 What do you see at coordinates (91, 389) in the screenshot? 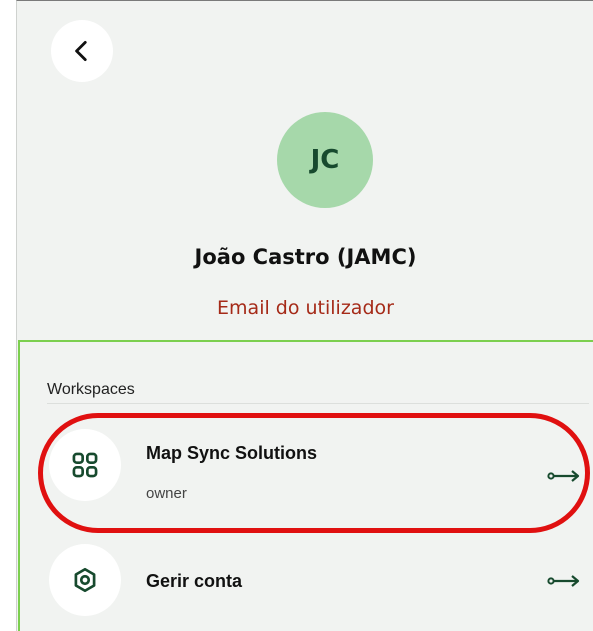
I see `section-title-workspaces: Workspaces` at bounding box center [91, 389].